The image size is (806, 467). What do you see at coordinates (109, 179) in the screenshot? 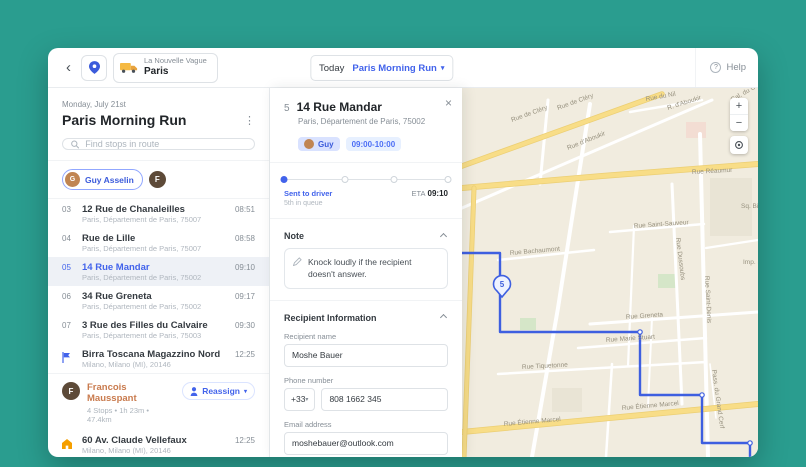
I see `driver-pill-name: Guy Asselin` at bounding box center [109, 179].